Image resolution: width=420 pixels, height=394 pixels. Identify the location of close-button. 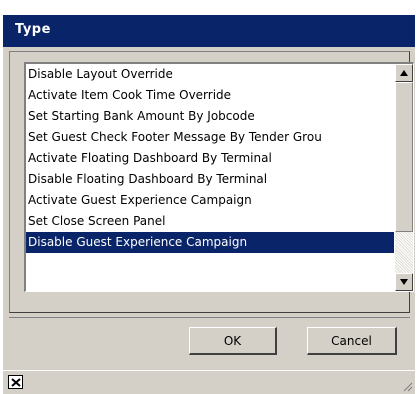
(15, 382).